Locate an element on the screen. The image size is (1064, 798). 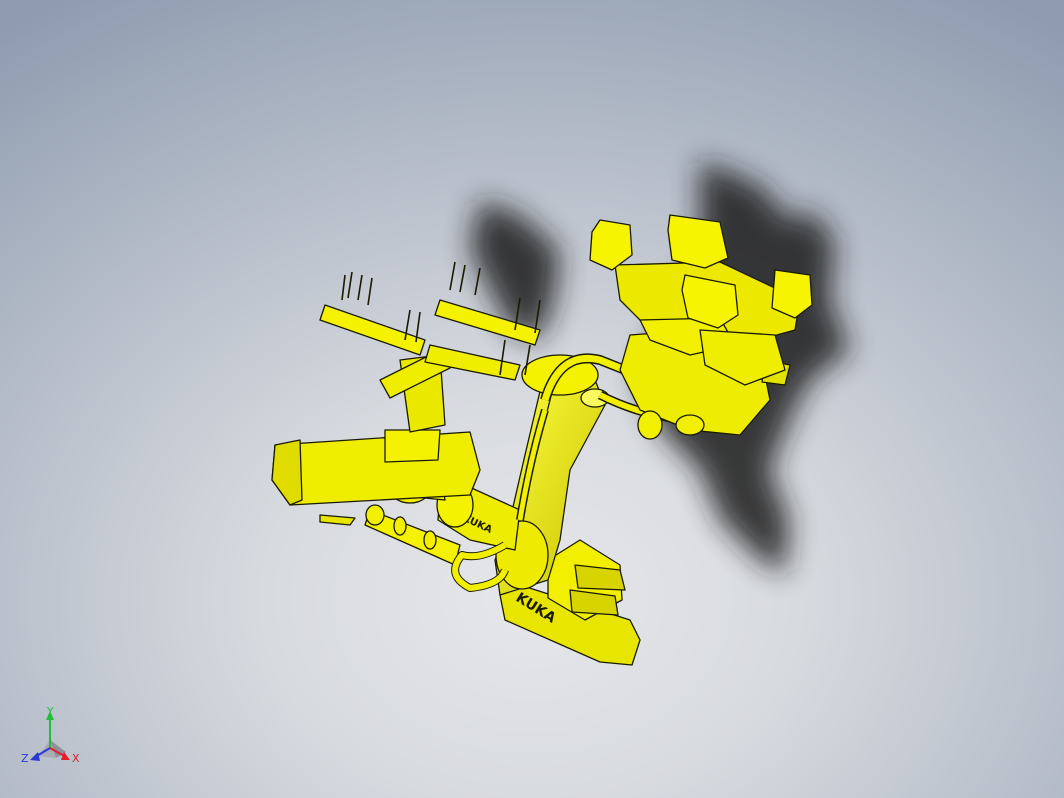
x-axis-label: X is located at coordinates (76, 758).